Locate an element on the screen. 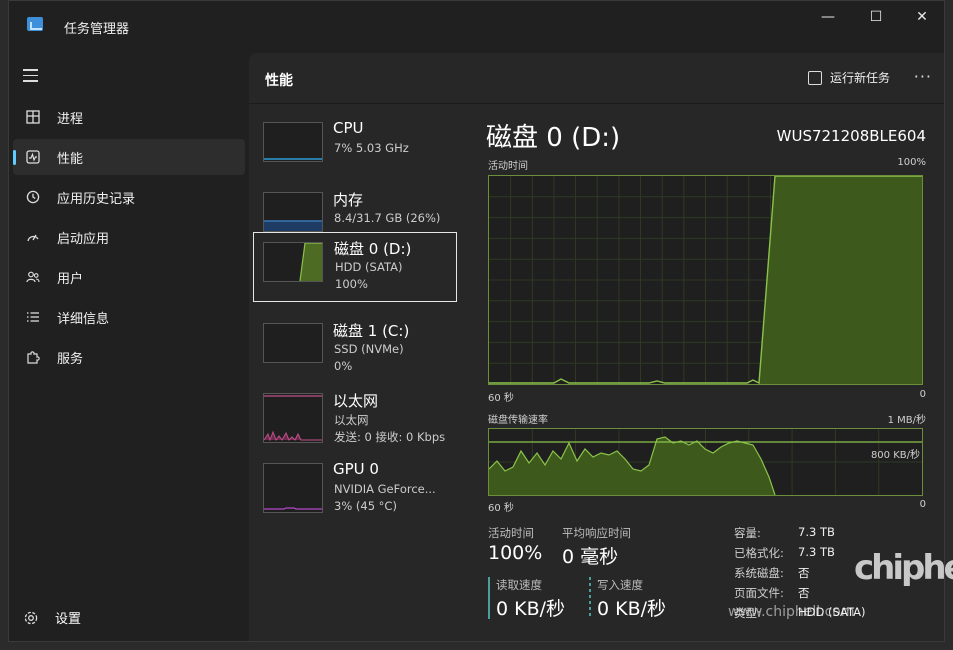  active-time-label: 活动时间 is located at coordinates (511, 533).